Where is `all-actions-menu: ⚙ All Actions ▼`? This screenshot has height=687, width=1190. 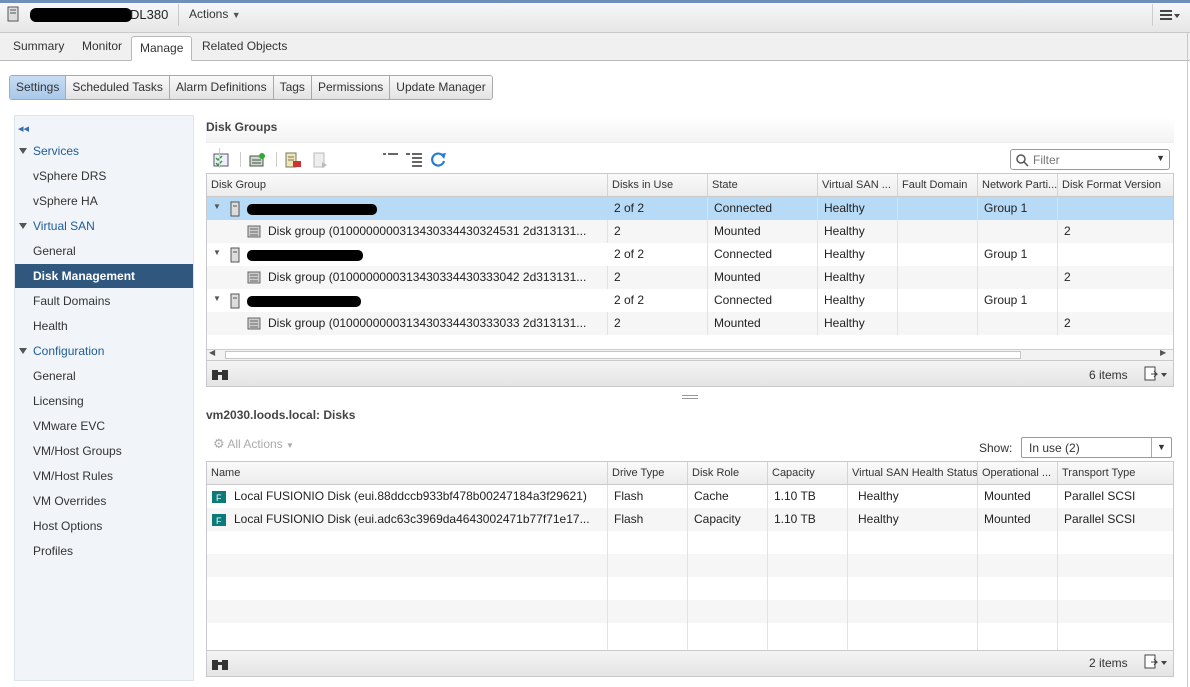 all-actions-menu: ⚙ All Actions ▼ is located at coordinates (253, 444).